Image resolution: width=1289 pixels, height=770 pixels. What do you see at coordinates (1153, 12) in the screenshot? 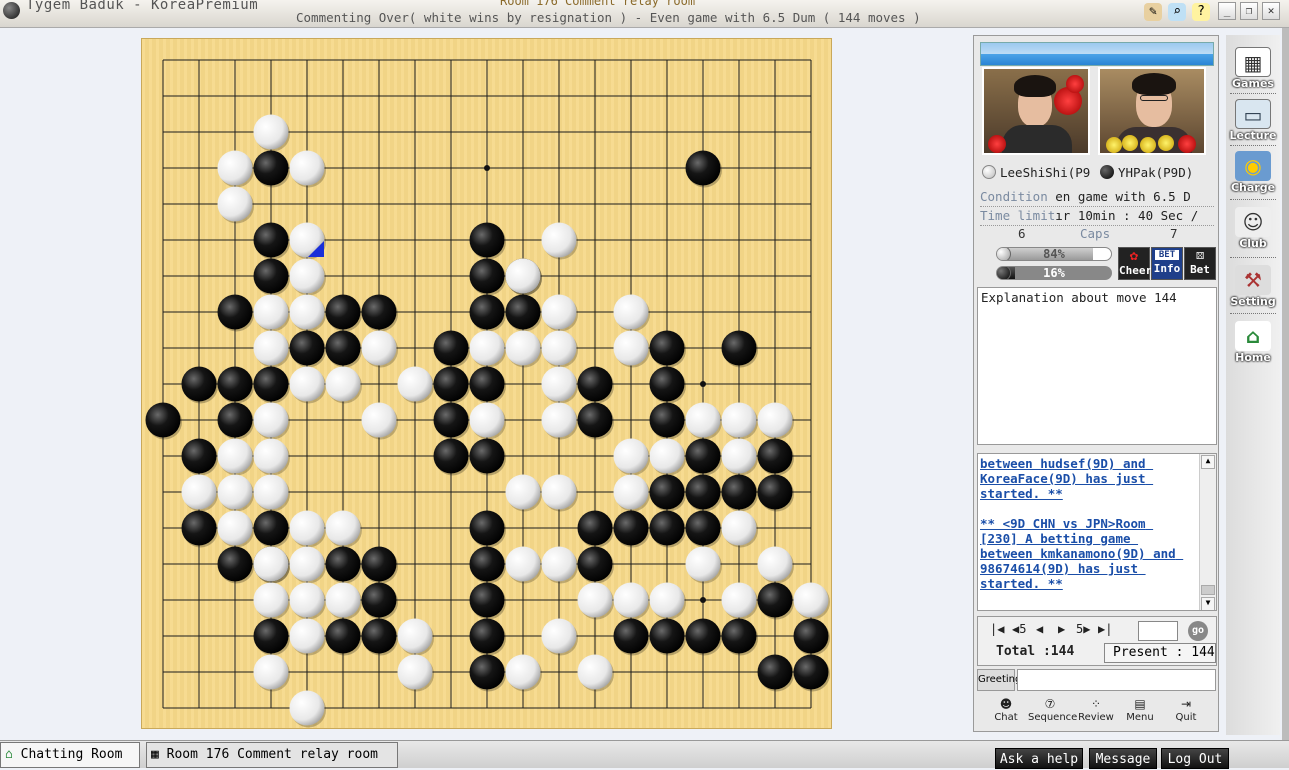
I see `notepad-icon: ✎` at bounding box center [1153, 12].